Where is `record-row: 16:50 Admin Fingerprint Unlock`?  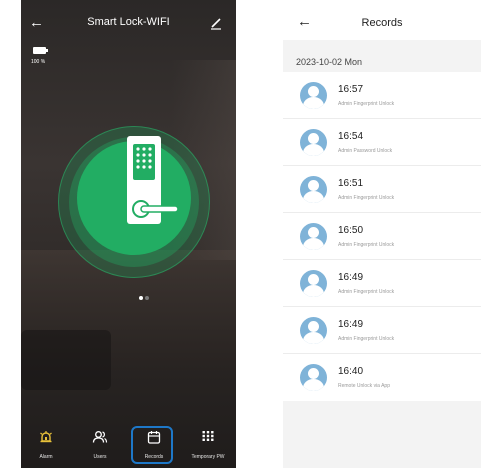
record-row: 16:50 Admin Fingerprint Unlock is located at coordinates (382, 236).